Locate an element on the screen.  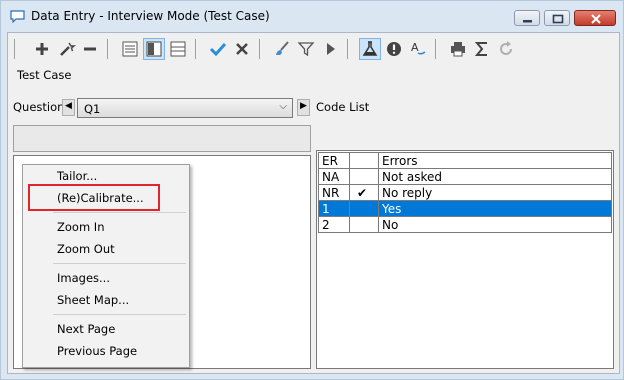
question-label: Question is located at coordinates (39, 107).